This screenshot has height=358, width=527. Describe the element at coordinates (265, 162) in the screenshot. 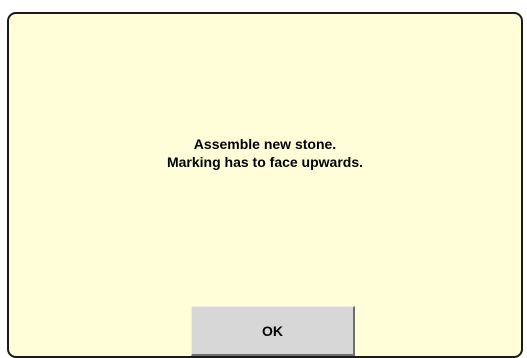

I see `message-line-2: Marking has to face upwards.` at that location.